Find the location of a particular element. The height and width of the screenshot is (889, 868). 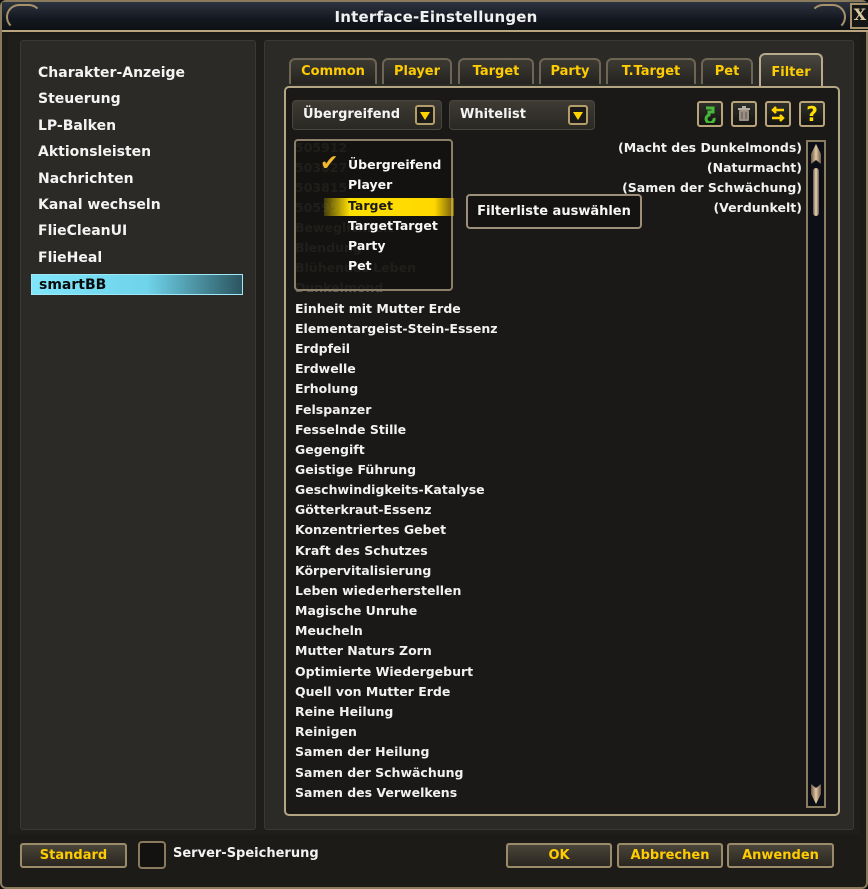

list-item: Kraft des Schutzes is located at coordinates (361, 551).